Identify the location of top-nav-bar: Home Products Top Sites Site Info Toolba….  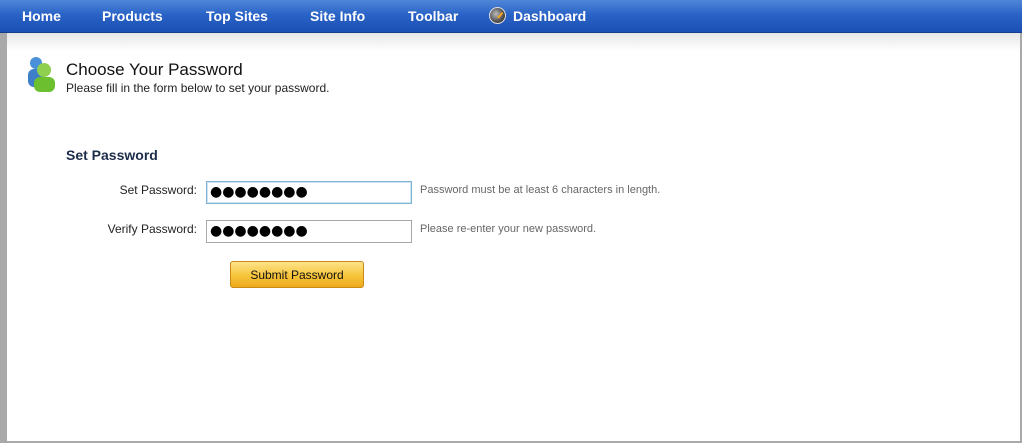
(511, 16).